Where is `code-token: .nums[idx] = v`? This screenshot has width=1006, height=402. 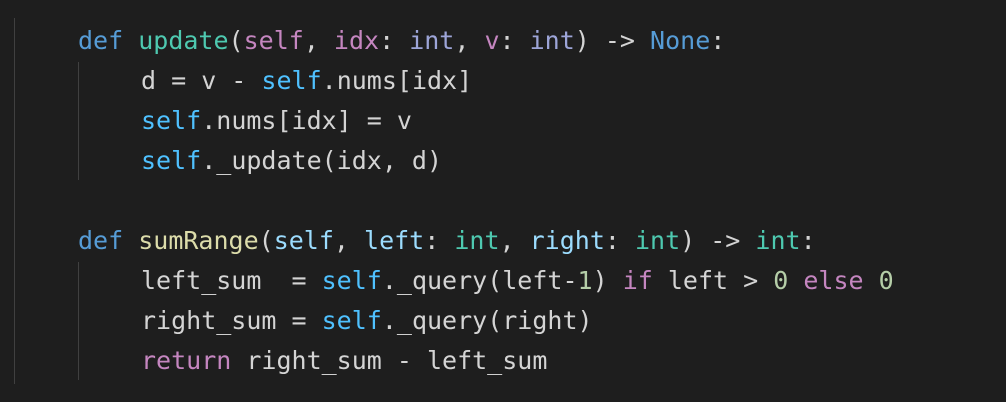
code-token: .nums[idx] = v is located at coordinates (306, 120).